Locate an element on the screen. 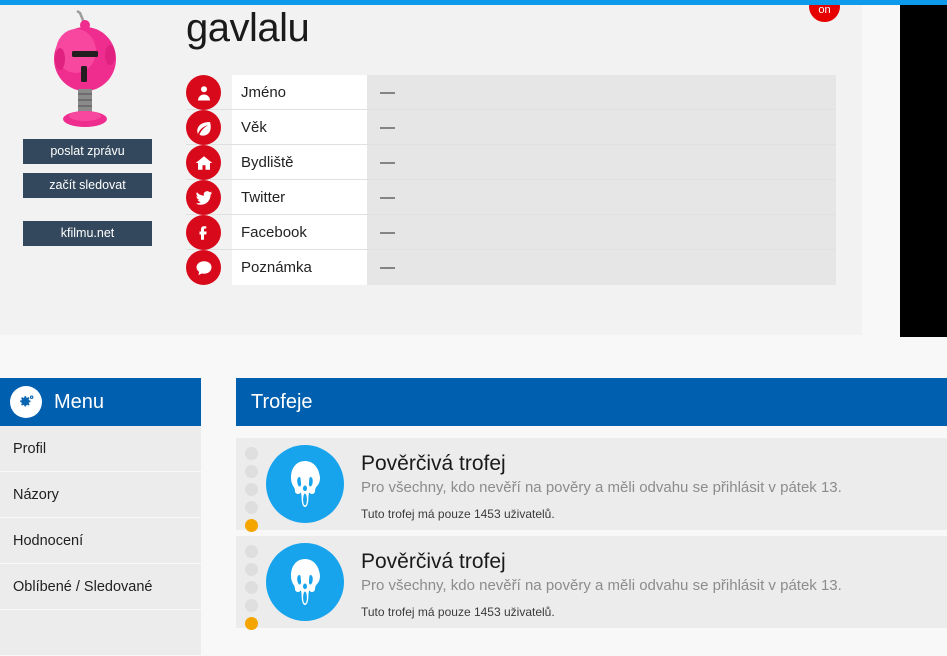  sidebar-item-profil: Profil is located at coordinates (100, 449).